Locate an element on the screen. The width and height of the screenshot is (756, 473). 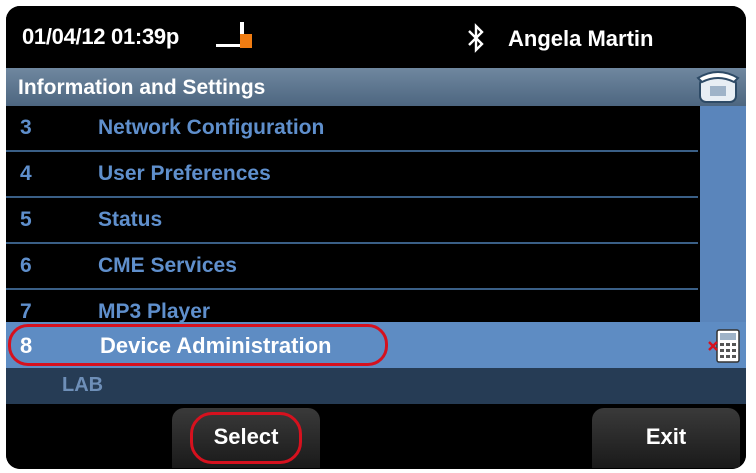
menu-item-user-preferences: 4 User Preferences is located at coordinates (352, 175).